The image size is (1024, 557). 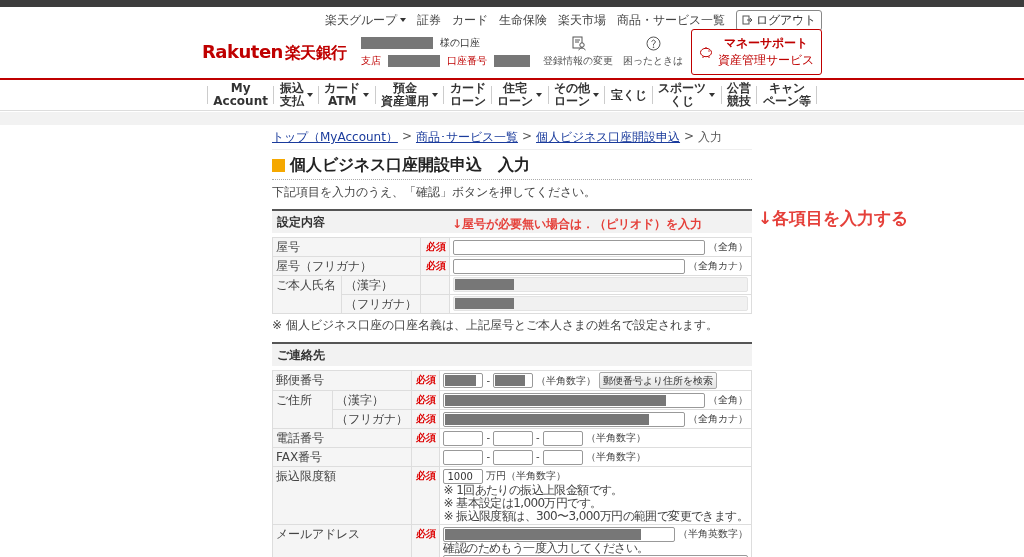 I want to click on breadcrumb-link: トップ（MyAccount）, so click(x=335, y=137).